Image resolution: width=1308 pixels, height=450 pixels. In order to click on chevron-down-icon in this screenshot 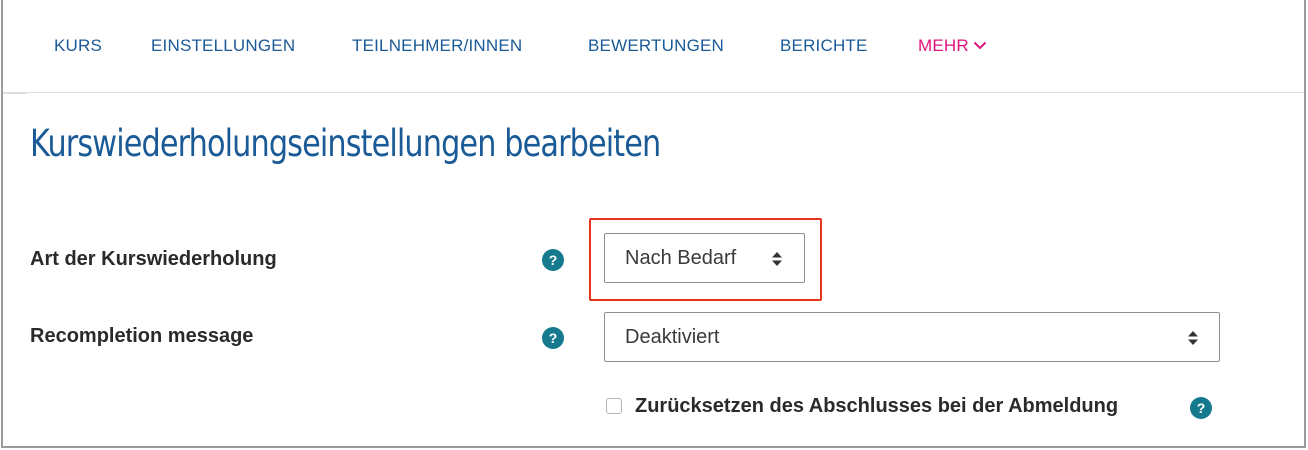, I will do `click(980, 45)`.